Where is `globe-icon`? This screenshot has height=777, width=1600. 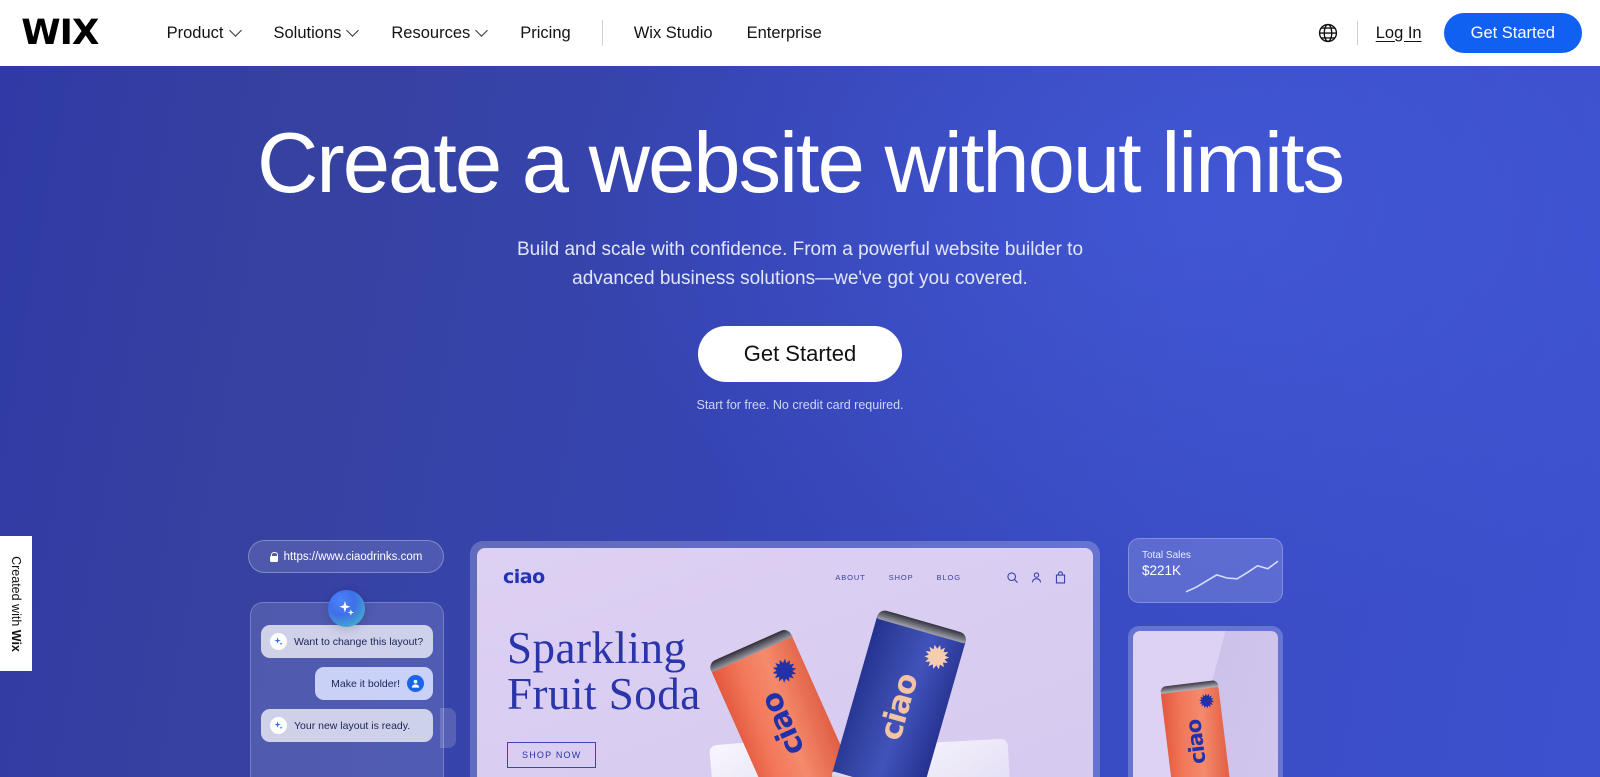
globe-icon is located at coordinates (1328, 33).